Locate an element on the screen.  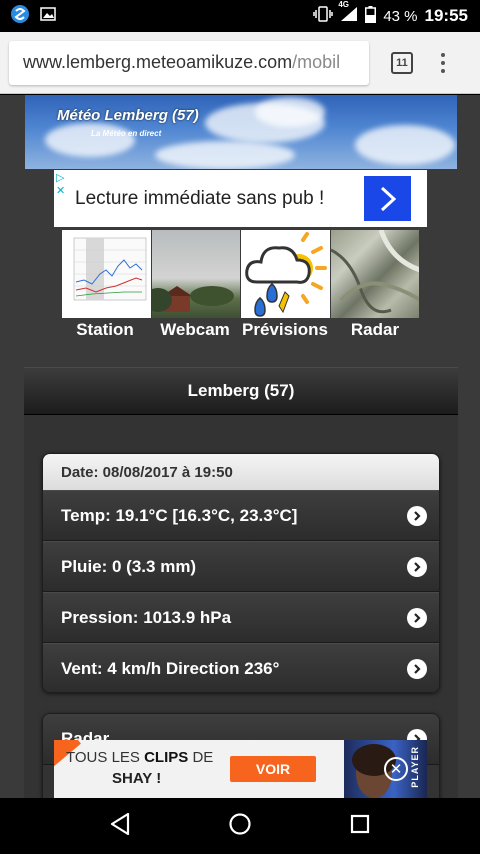
pressure-row: Pression: 1013.9 hPa is located at coordinates (241, 617).